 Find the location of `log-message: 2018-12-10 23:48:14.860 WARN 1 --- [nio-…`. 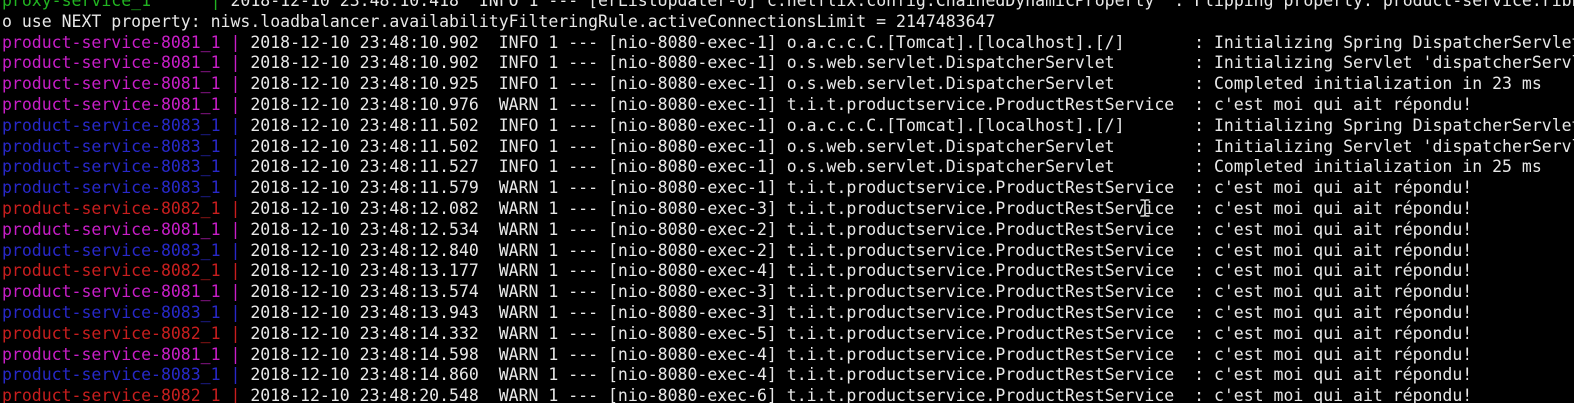

log-message: 2018-12-10 23:48:14.860 WARN 1 --- [nio-… is located at coordinates (861, 375).